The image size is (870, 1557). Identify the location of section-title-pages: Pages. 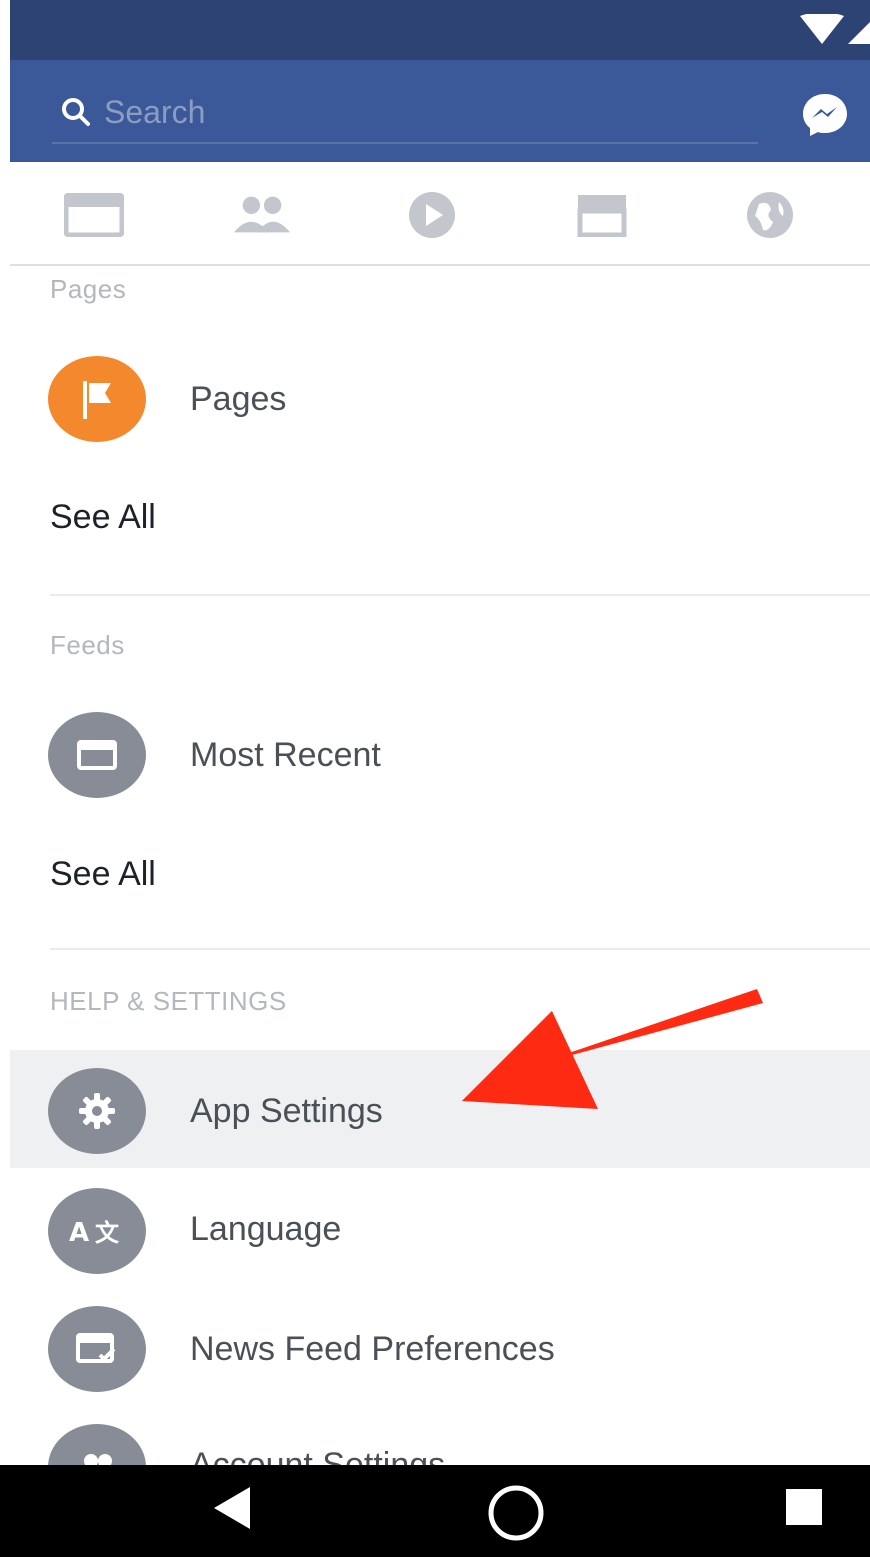
(88, 289).